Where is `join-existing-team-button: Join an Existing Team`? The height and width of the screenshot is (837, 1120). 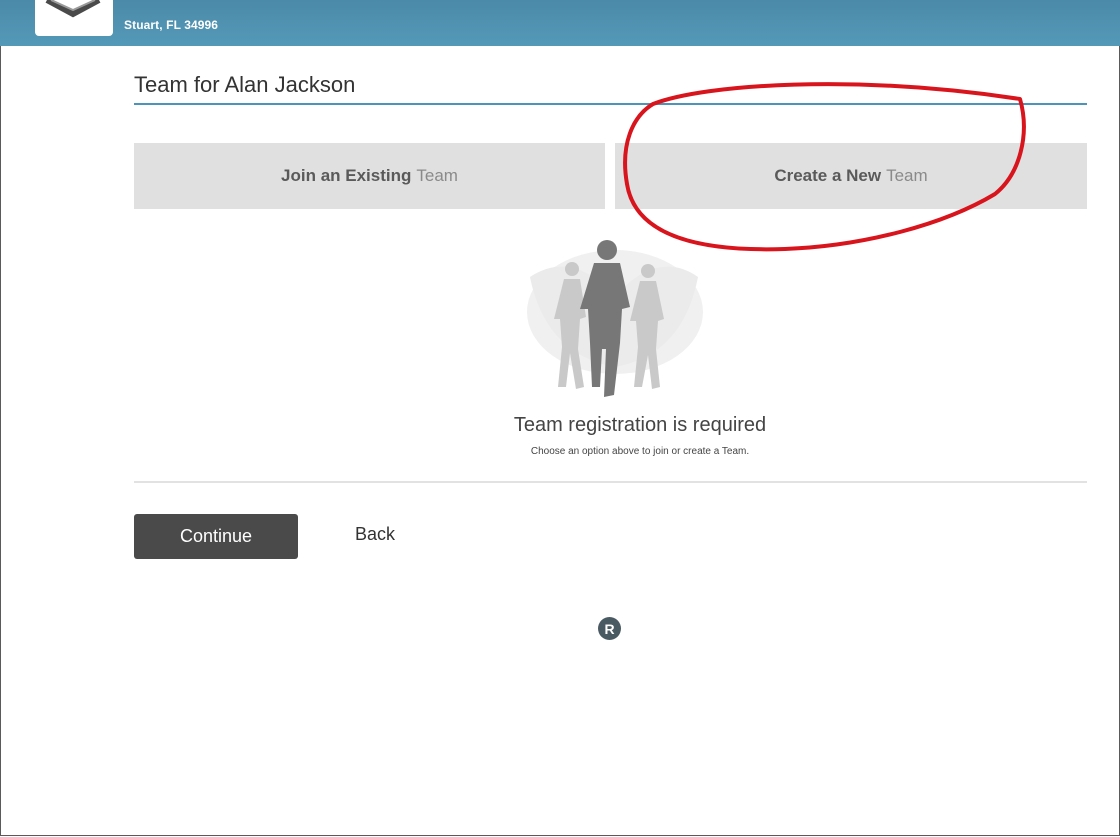
join-existing-team-button: Join an Existing Team is located at coordinates (369, 176).